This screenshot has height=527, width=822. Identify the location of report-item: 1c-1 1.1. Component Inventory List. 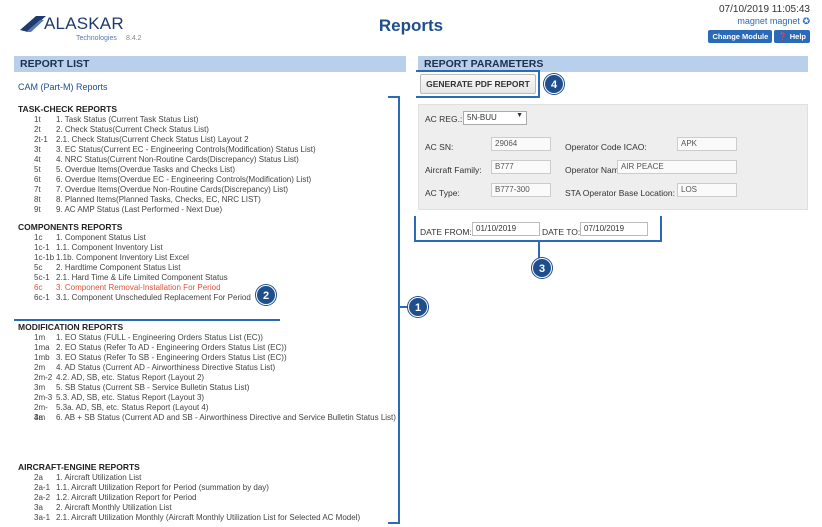
(208, 248).